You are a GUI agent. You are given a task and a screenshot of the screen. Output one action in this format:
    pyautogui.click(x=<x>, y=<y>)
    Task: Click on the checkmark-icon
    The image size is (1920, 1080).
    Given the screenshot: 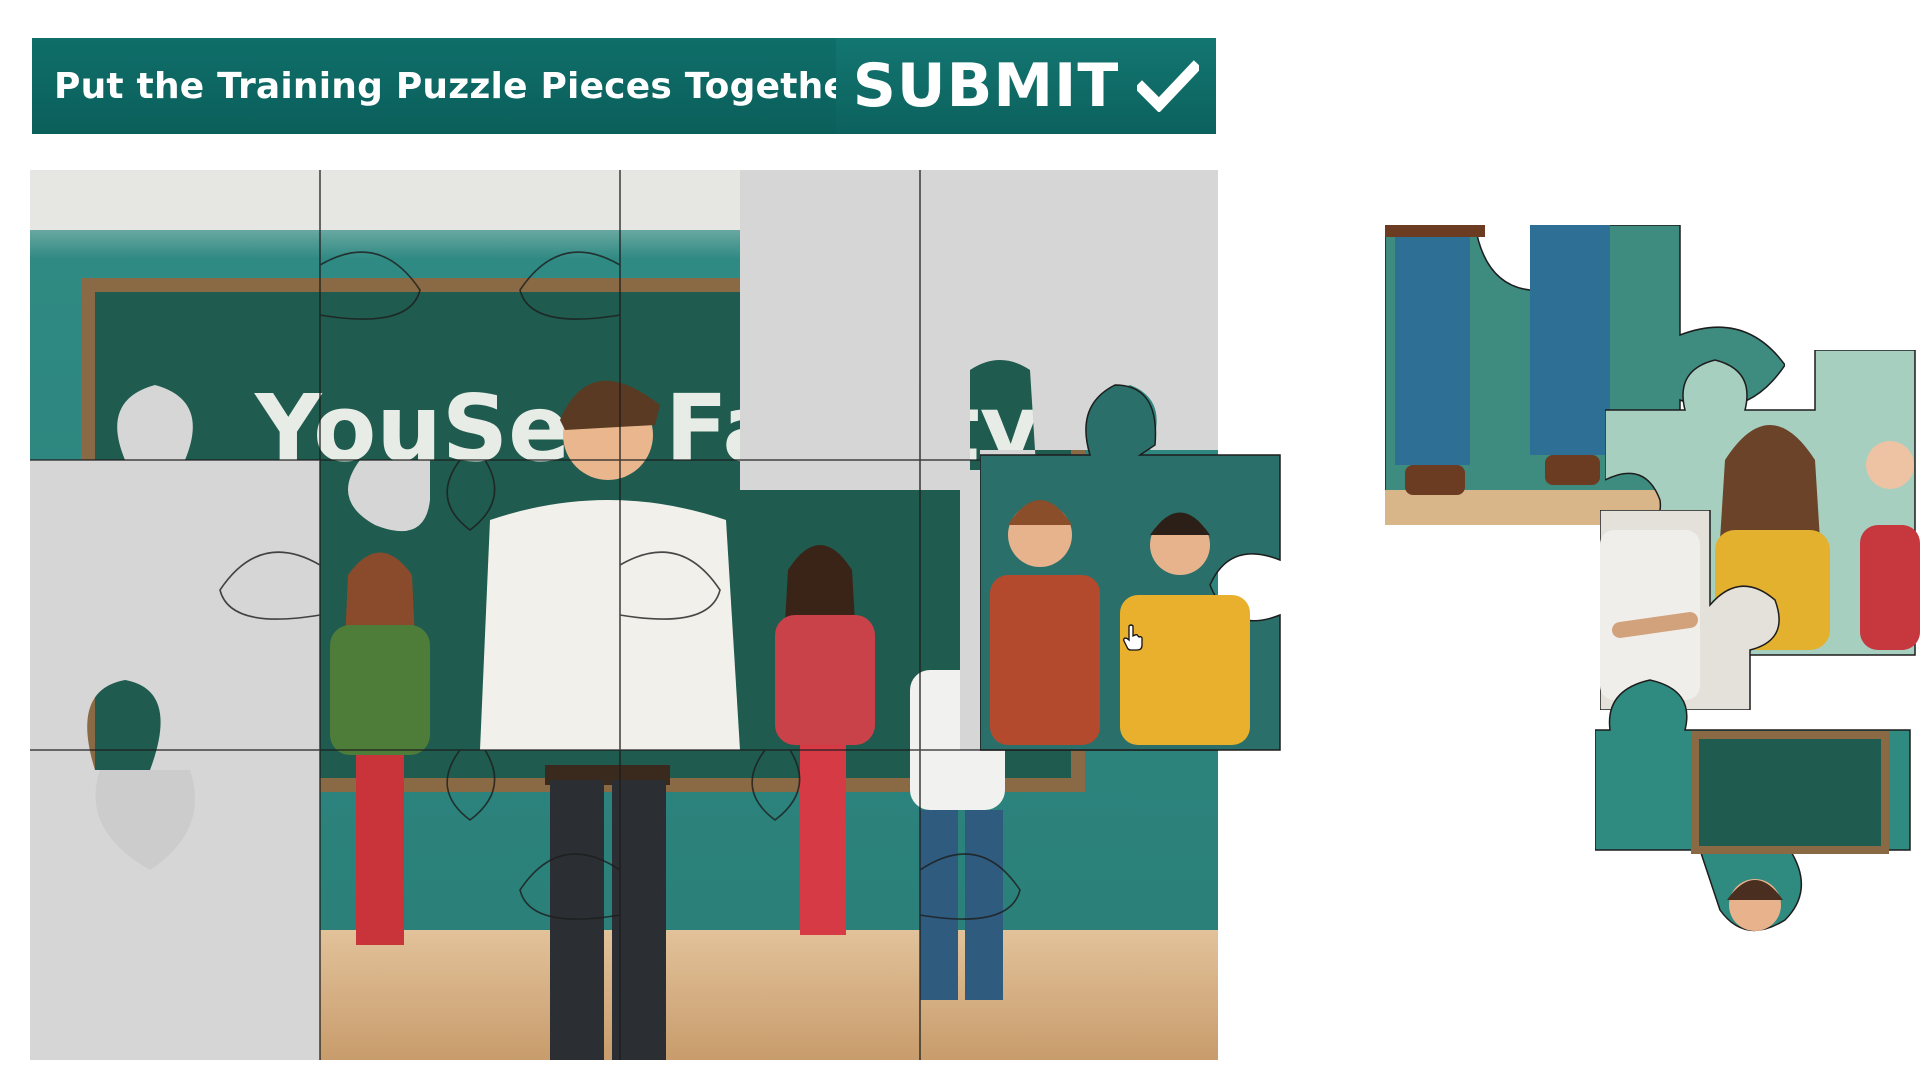 What is the action you would take?
    pyautogui.click(x=1168, y=86)
    